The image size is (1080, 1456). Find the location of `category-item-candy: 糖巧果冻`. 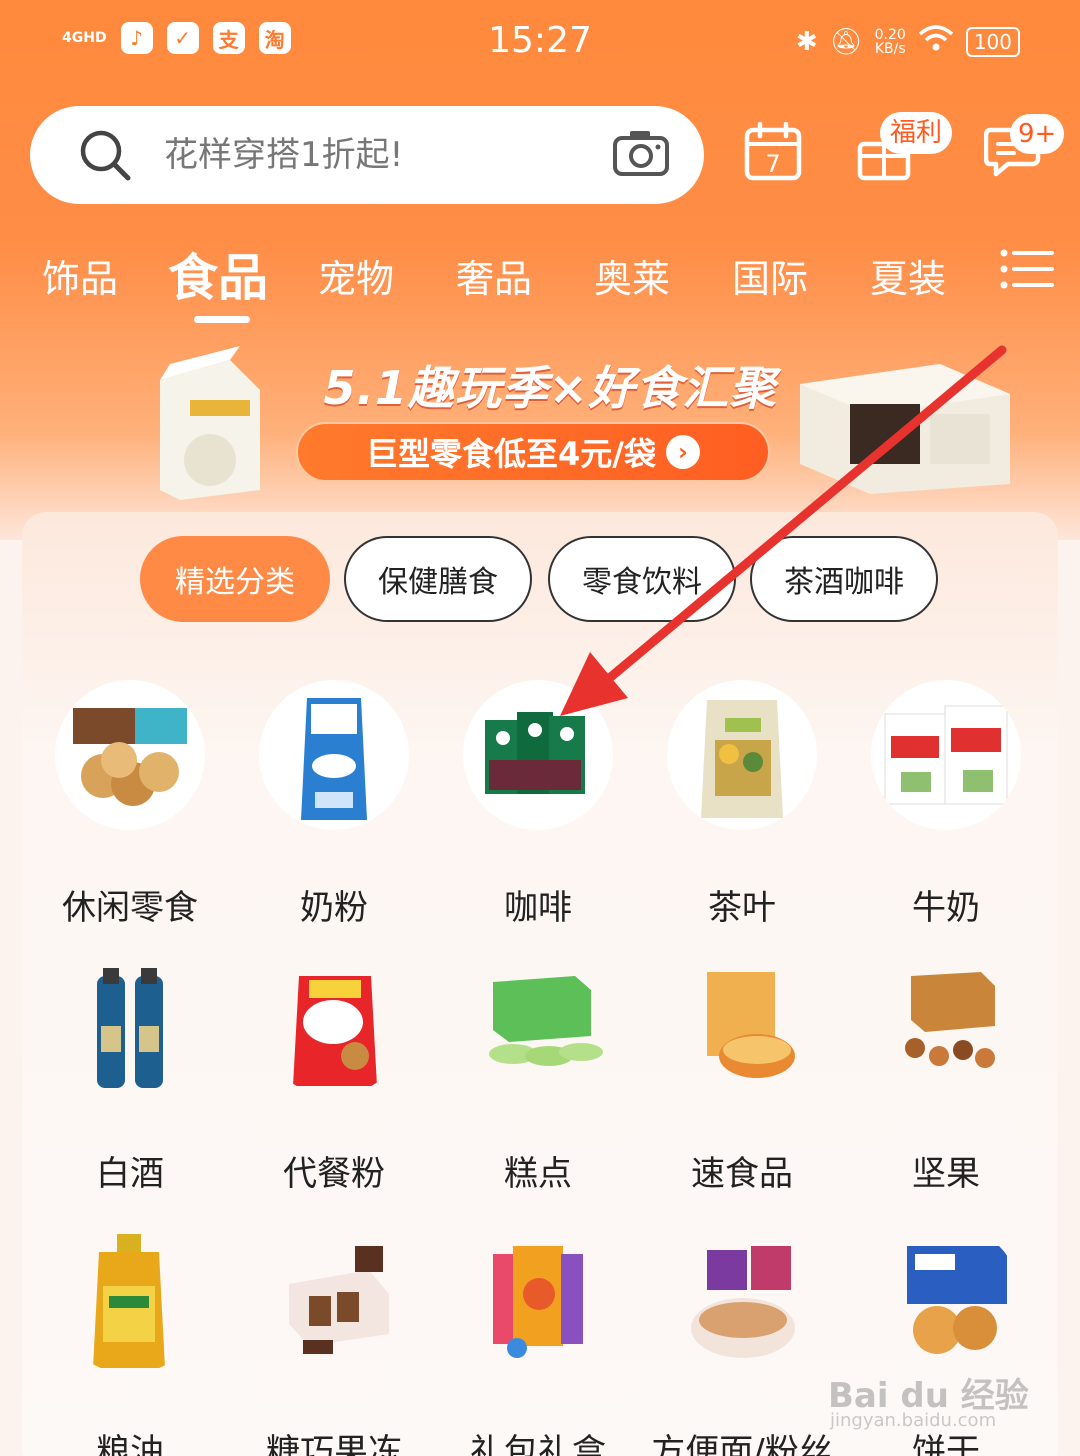

category-item-candy: 糖巧果冻 is located at coordinates (334, 1340).